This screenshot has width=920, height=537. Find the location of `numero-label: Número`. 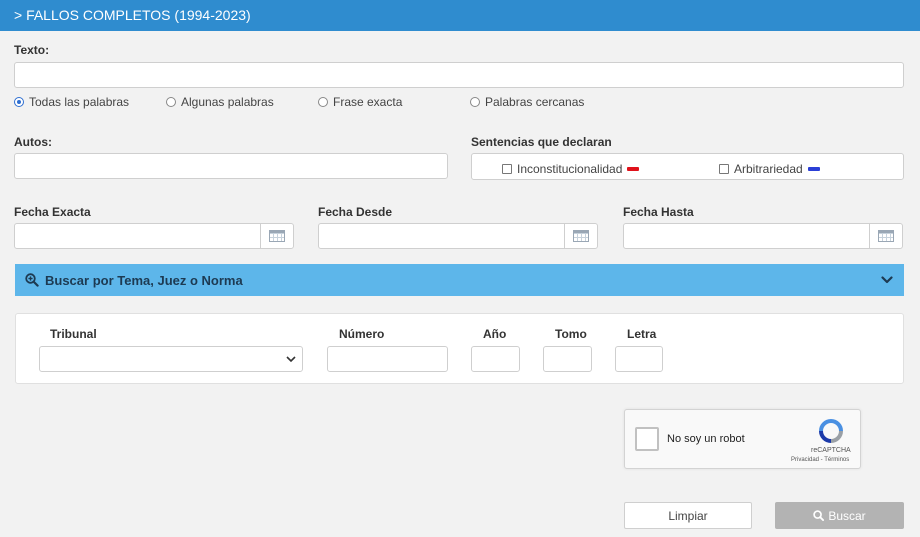

numero-label: Número is located at coordinates (362, 334).